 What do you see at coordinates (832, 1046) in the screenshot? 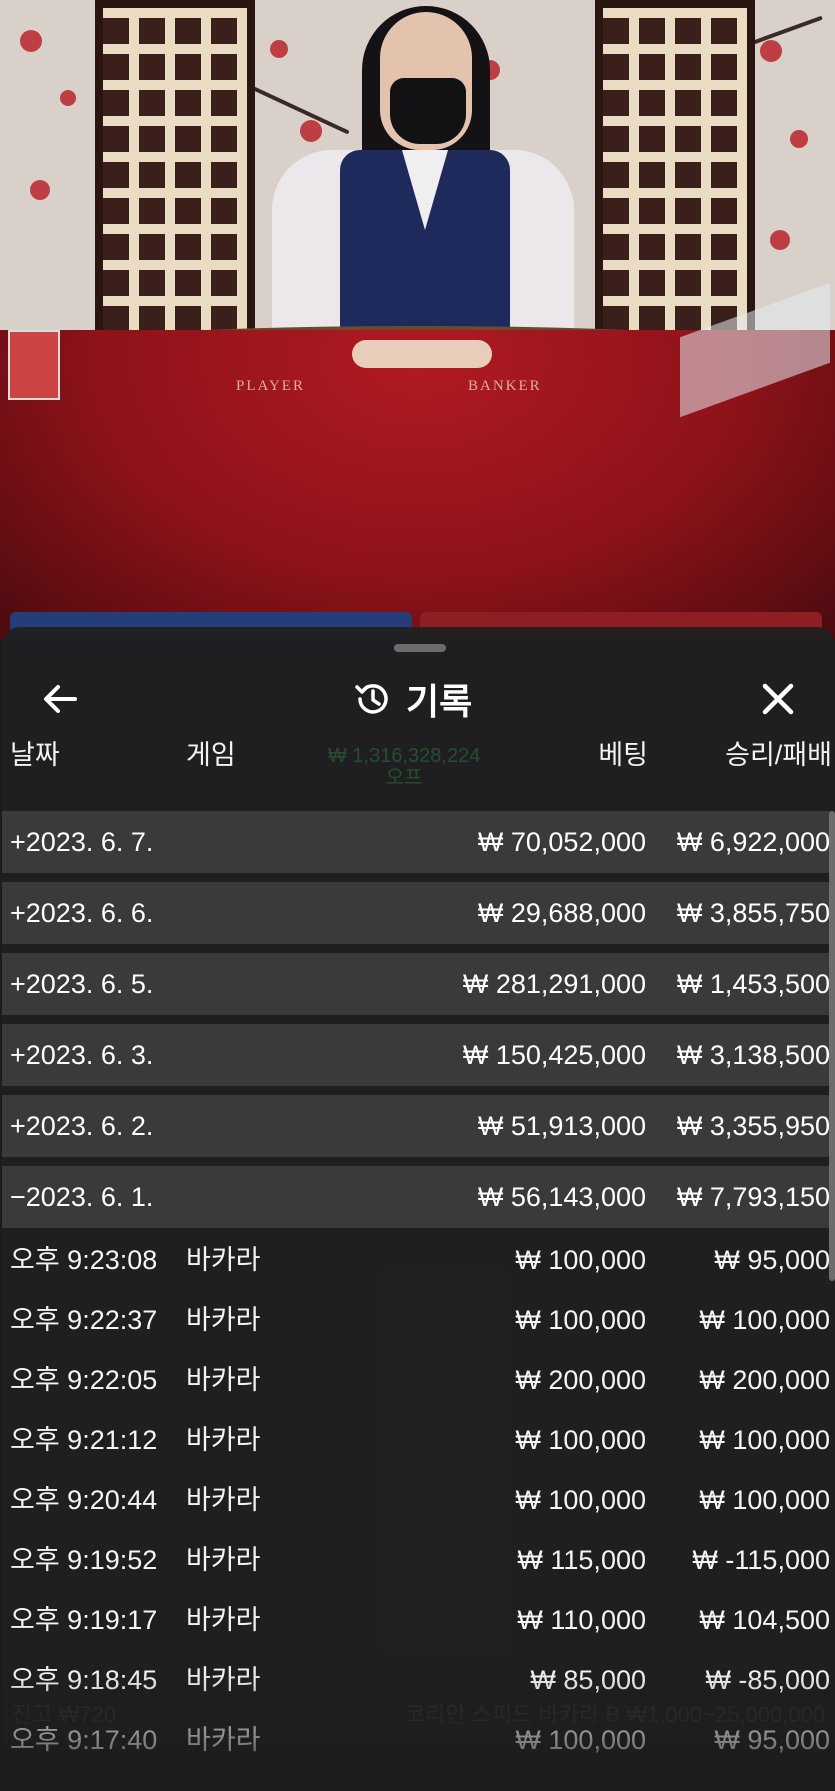
I see `scrollbar` at bounding box center [832, 1046].